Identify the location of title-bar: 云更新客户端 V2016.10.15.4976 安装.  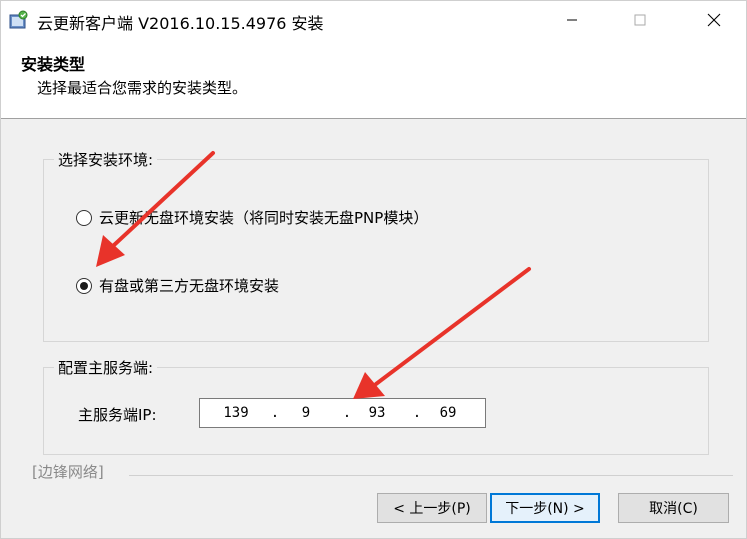
(373, 20).